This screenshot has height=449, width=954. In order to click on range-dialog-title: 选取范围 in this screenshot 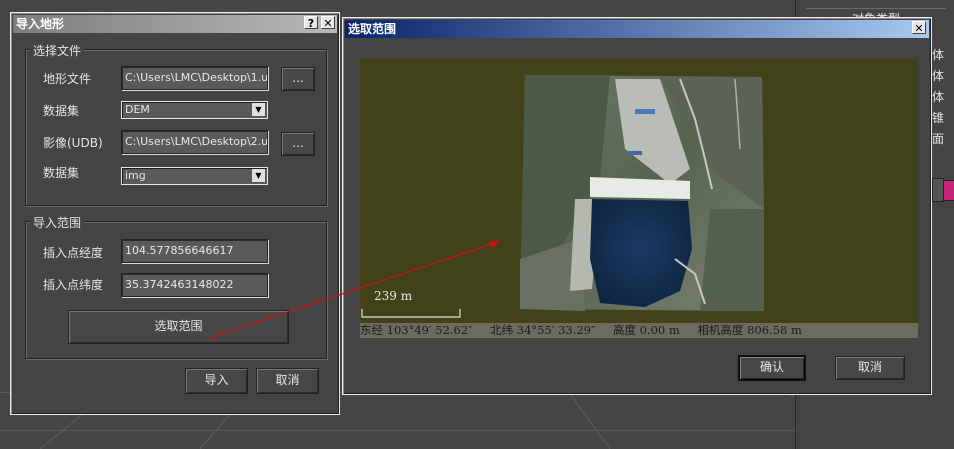, I will do `click(372, 29)`.